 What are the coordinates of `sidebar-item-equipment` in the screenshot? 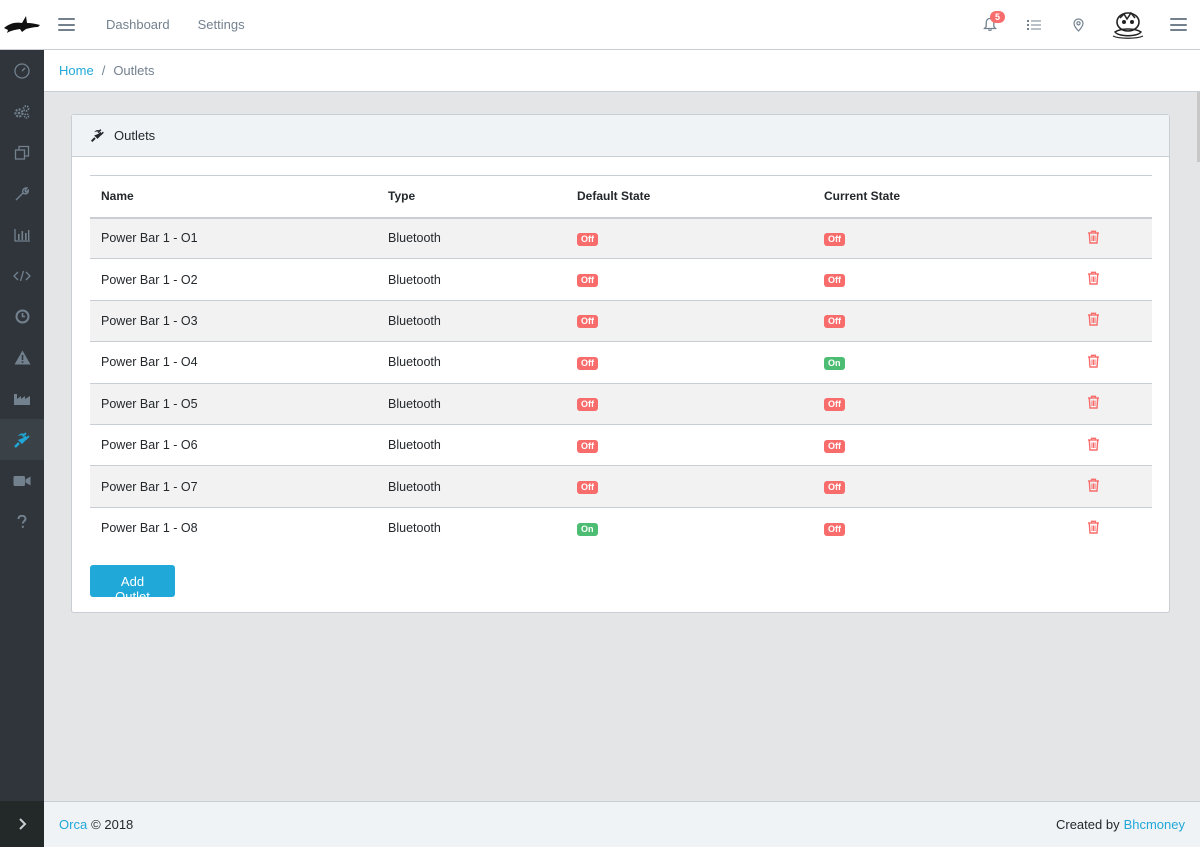 It's located at (22, 398).